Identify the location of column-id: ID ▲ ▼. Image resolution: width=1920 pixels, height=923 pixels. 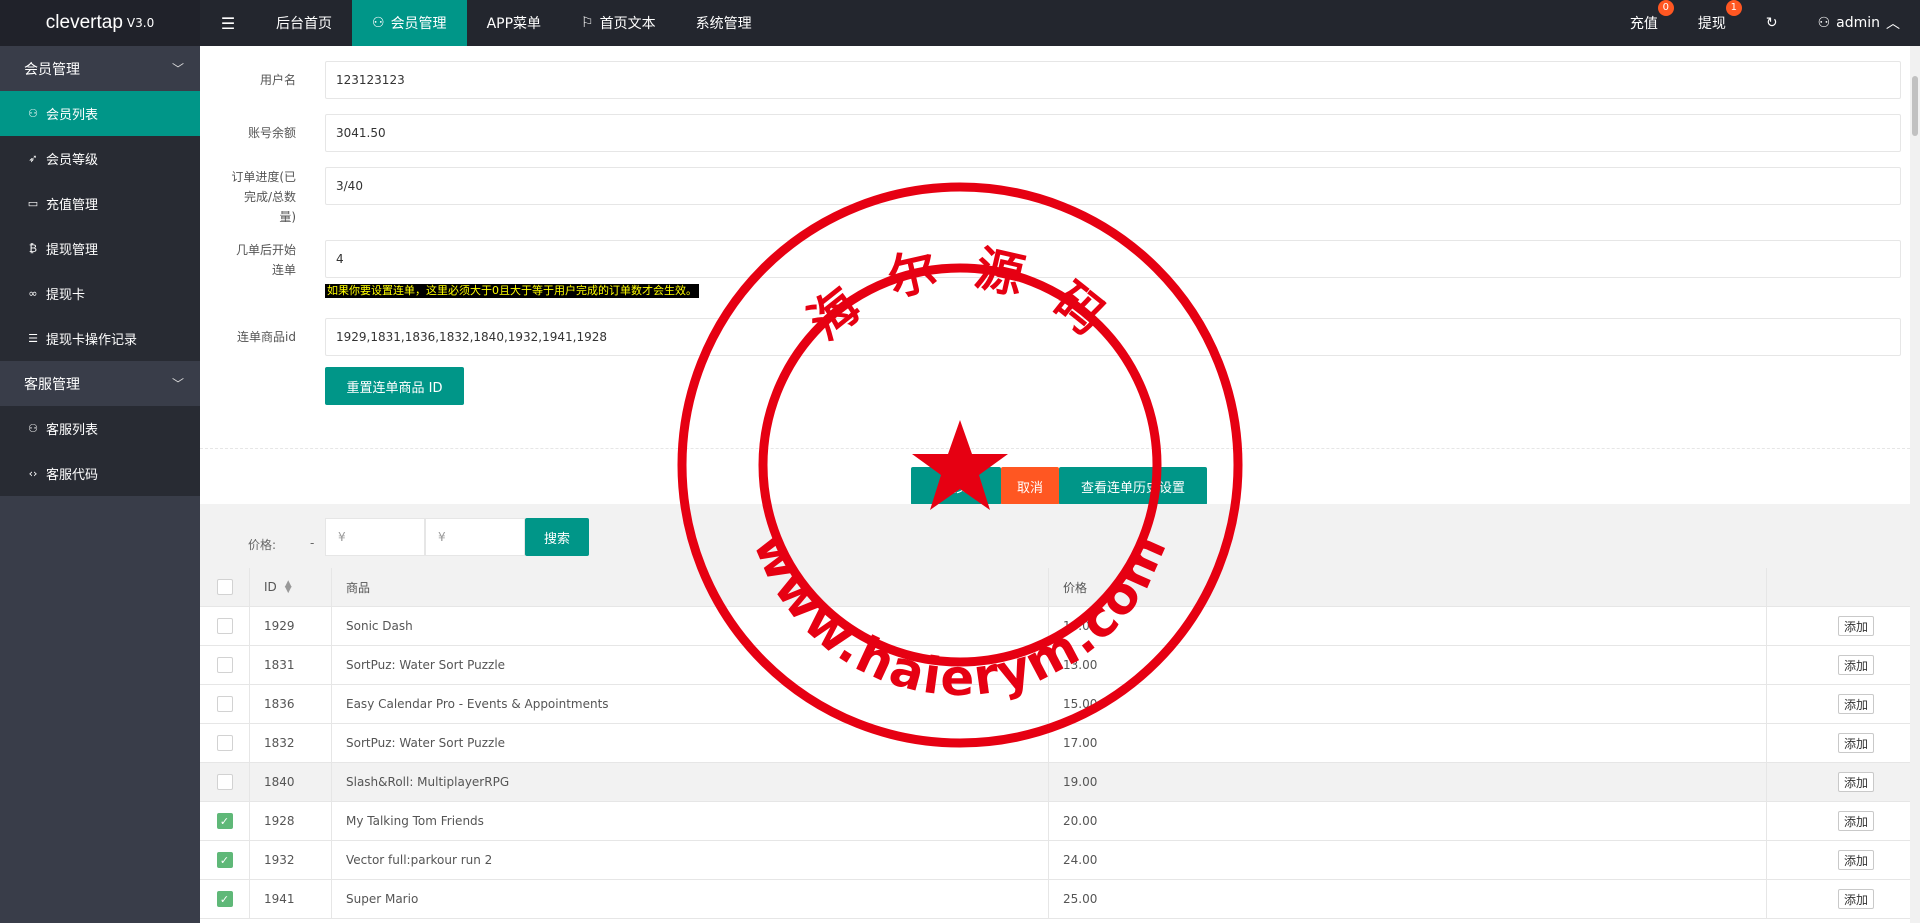
(291, 587).